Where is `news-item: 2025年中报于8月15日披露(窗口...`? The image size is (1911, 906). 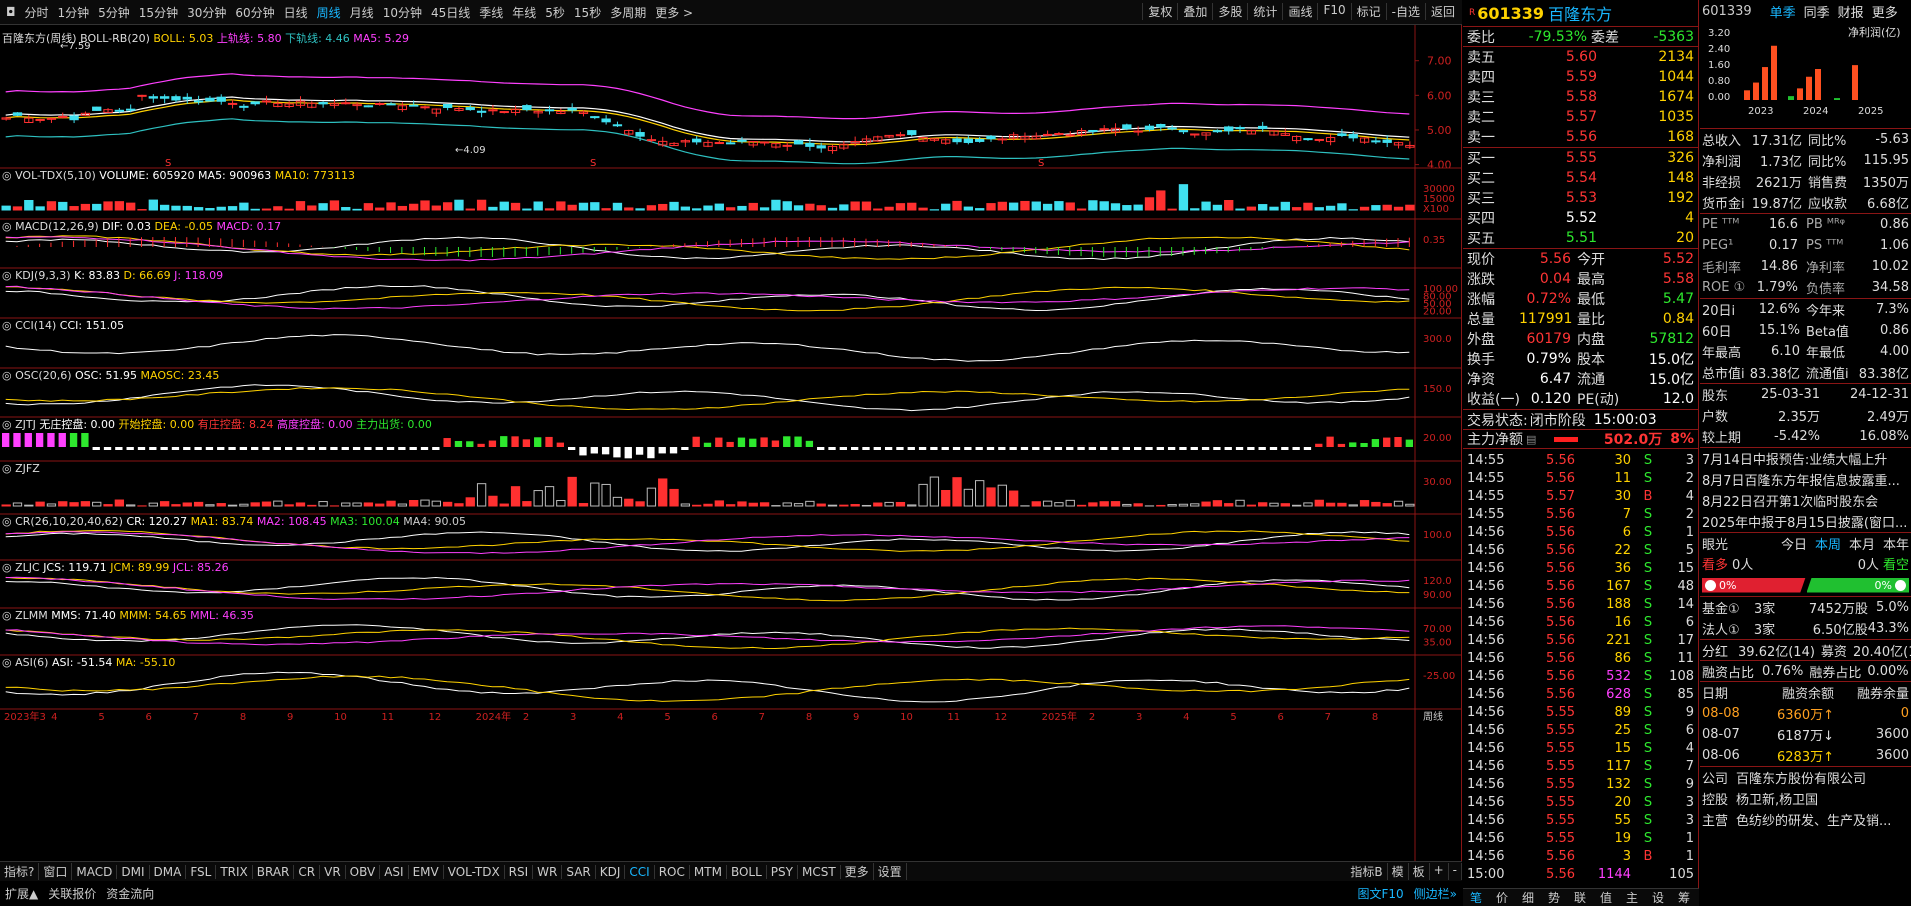
news-item: 2025年中报于8月15日披露(窗口... is located at coordinates (1805, 521).